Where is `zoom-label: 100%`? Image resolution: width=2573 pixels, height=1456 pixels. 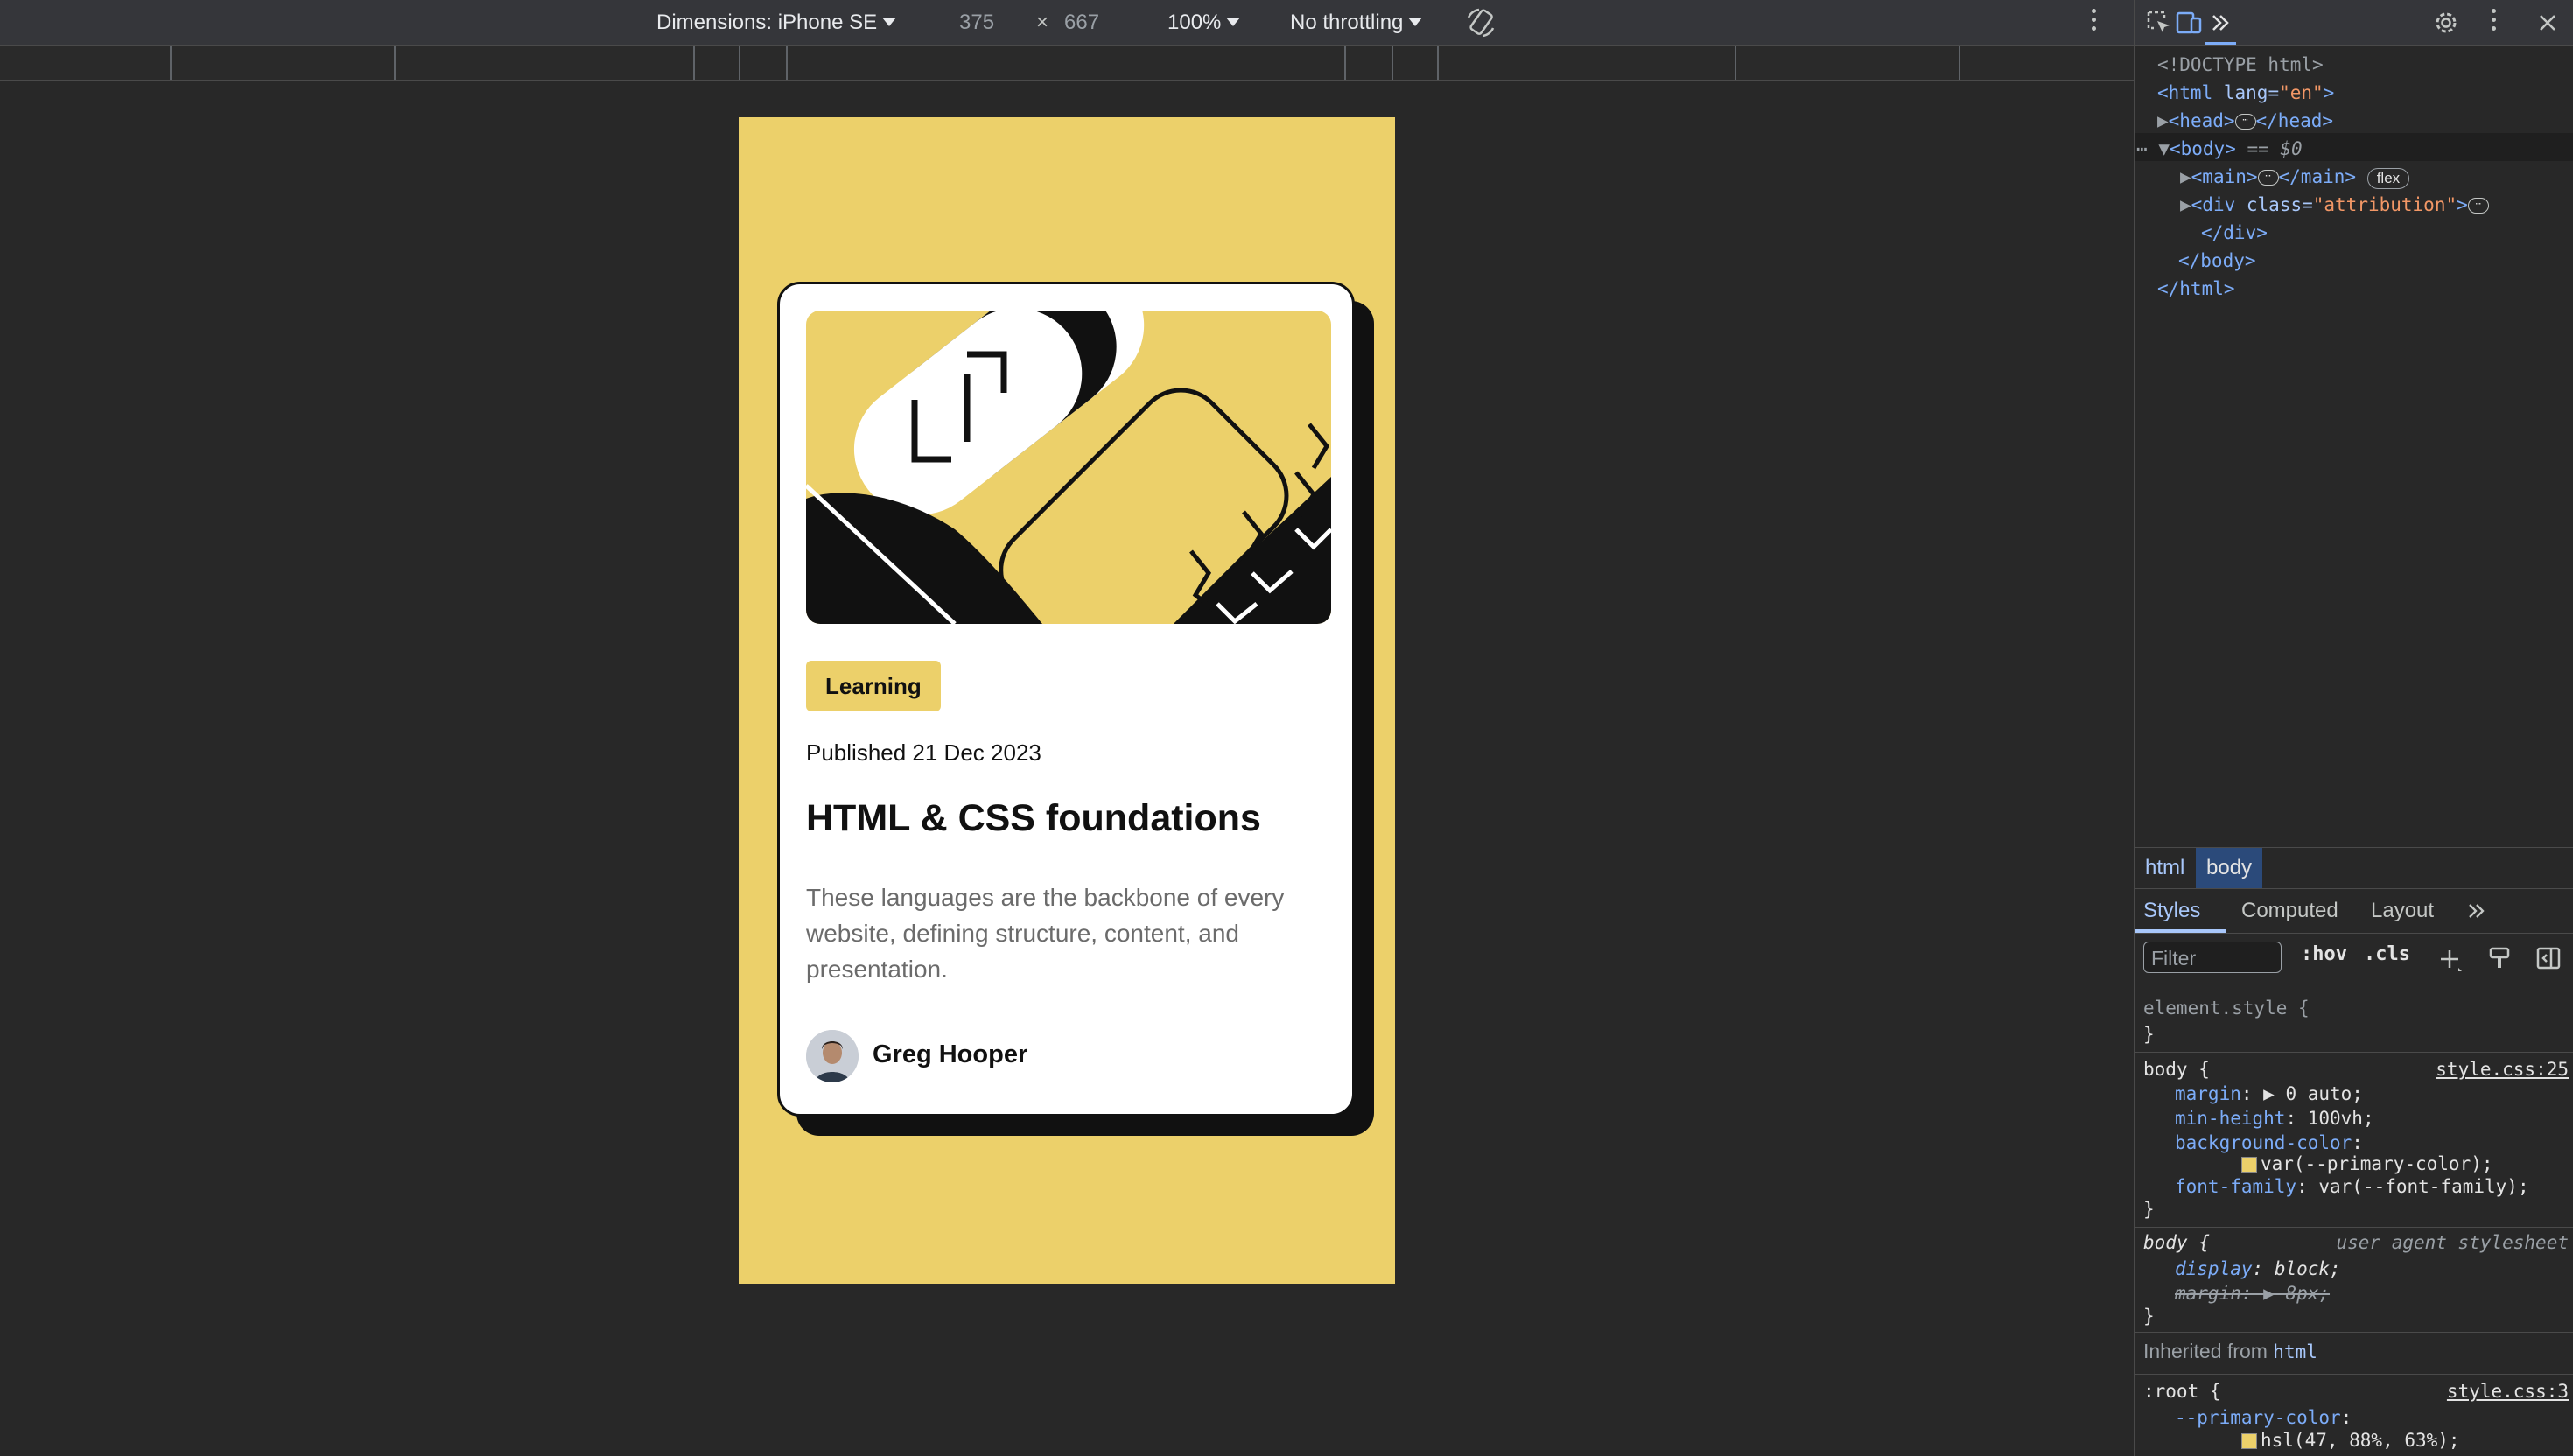
zoom-label: 100% is located at coordinates (1194, 22).